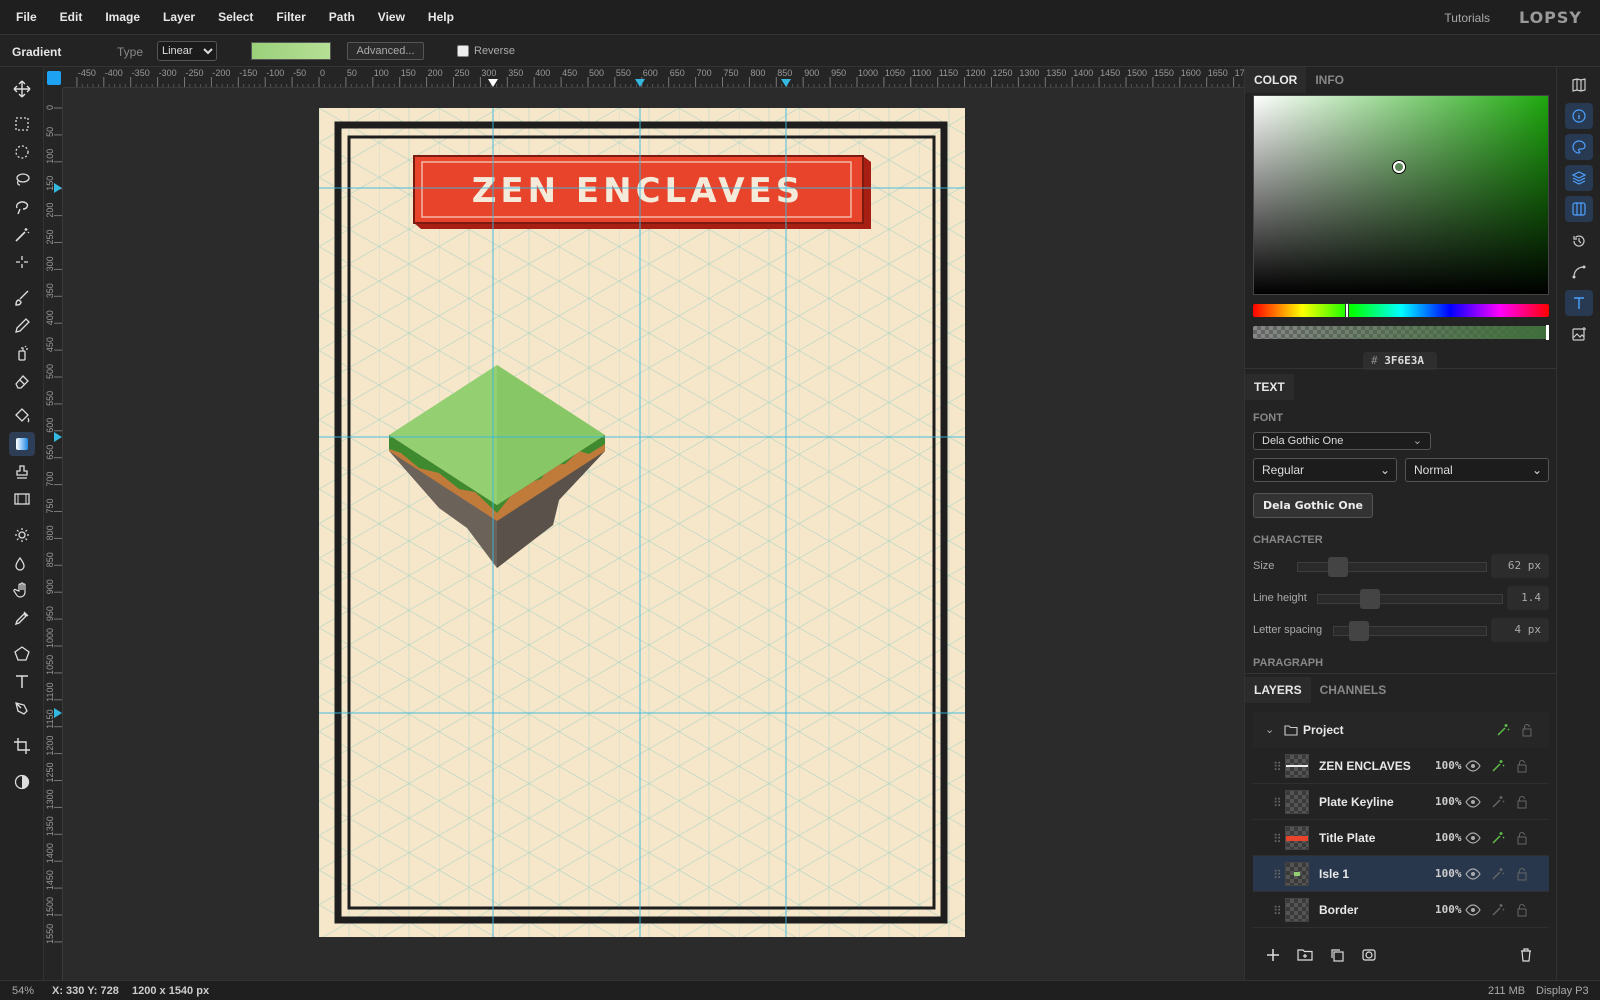  I want to click on tab-color: COLOR, so click(1276, 80).